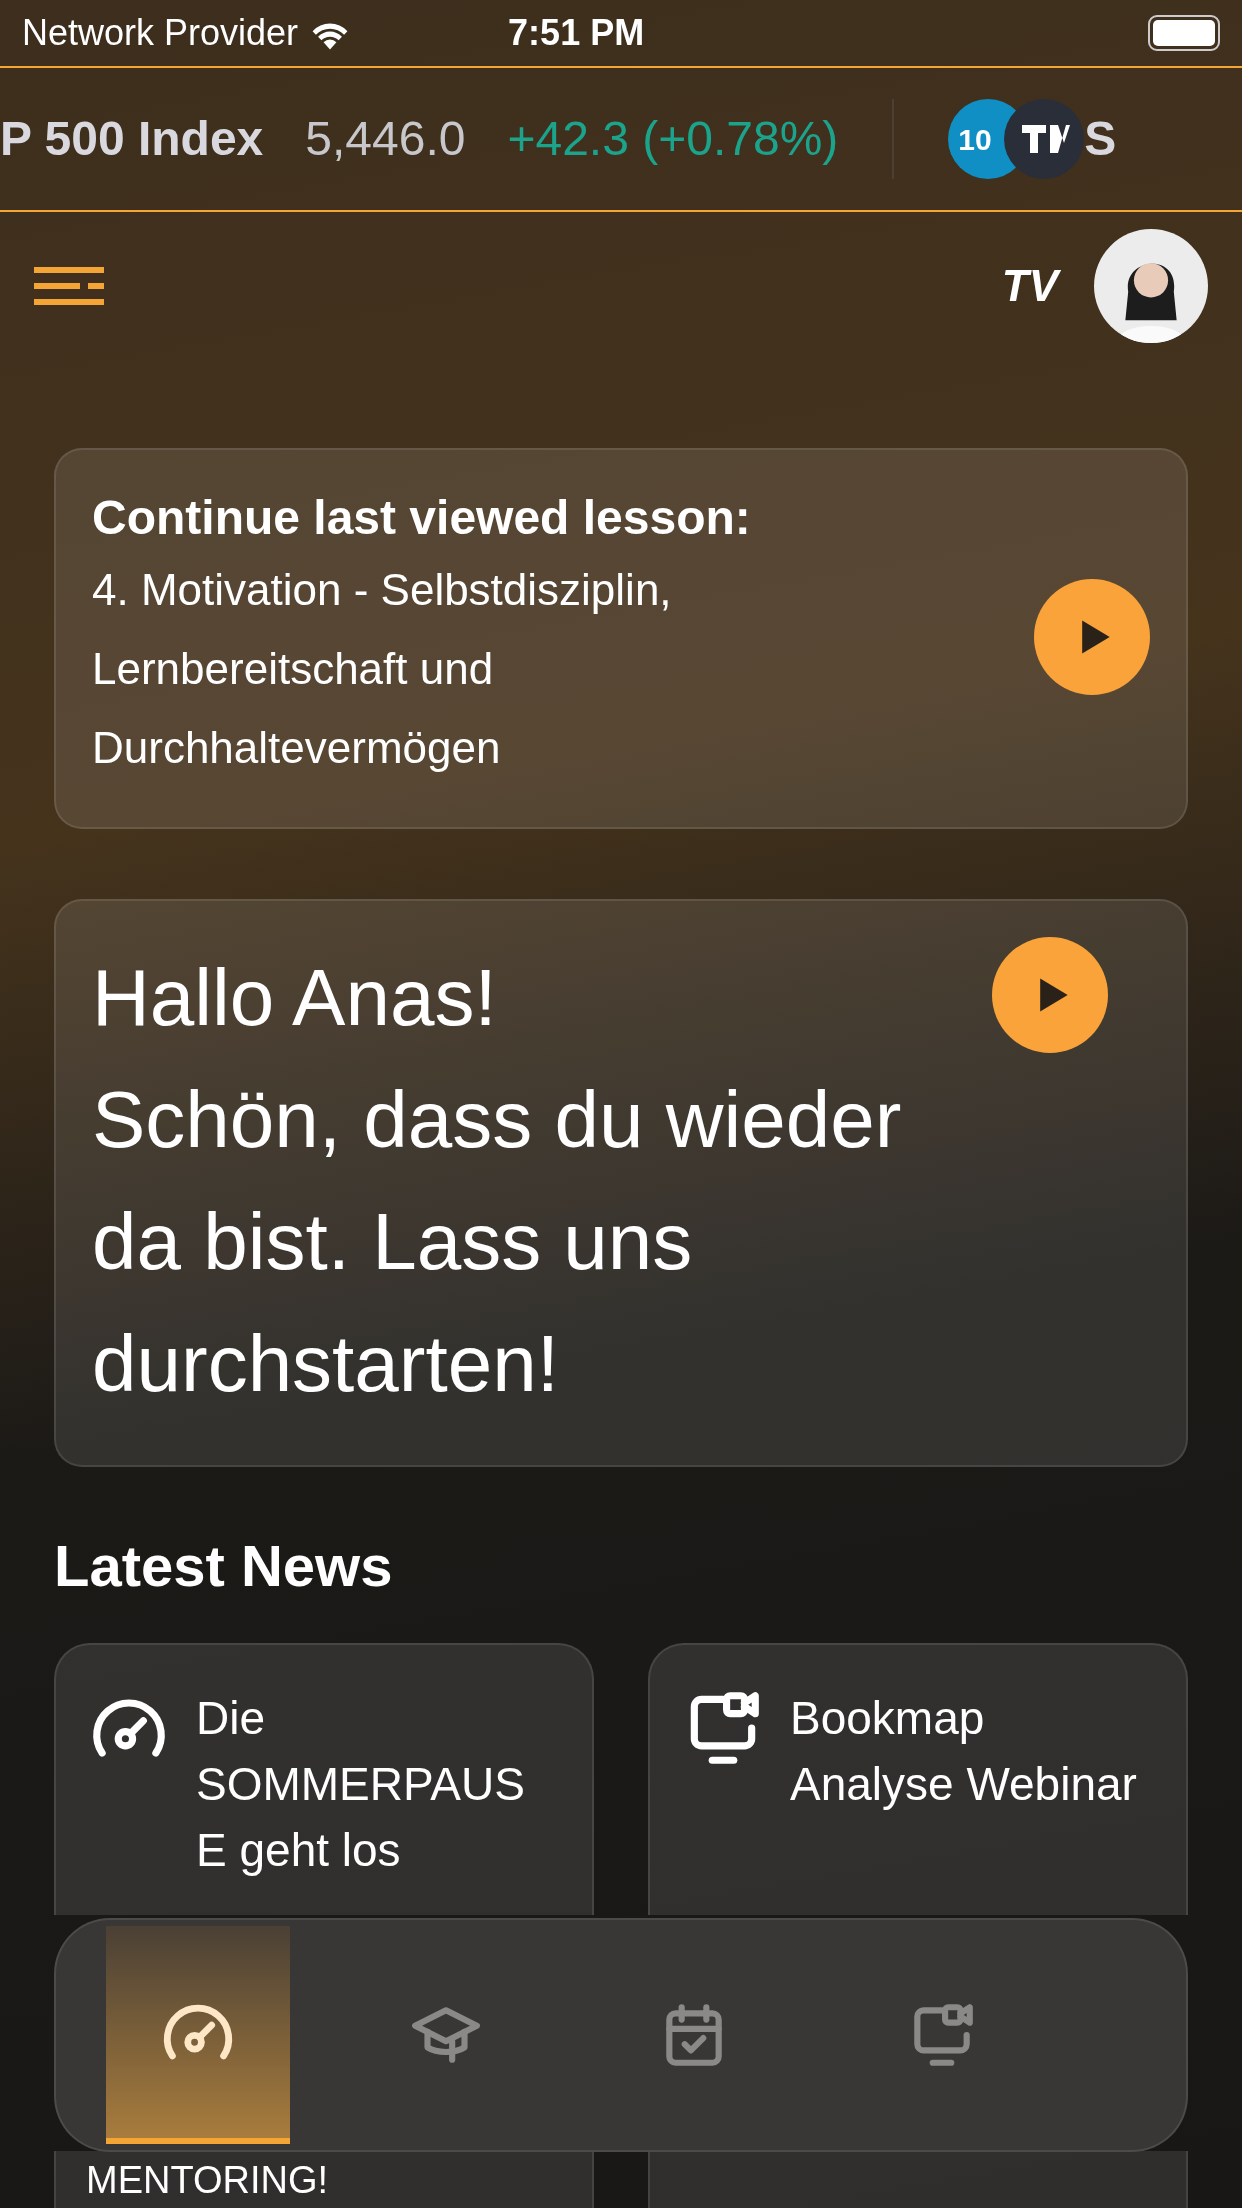 This screenshot has height=2208, width=1242. Describe the element at coordinates (1100, 139) in the screenshot. I see `ticker-symbol: S` at that location.